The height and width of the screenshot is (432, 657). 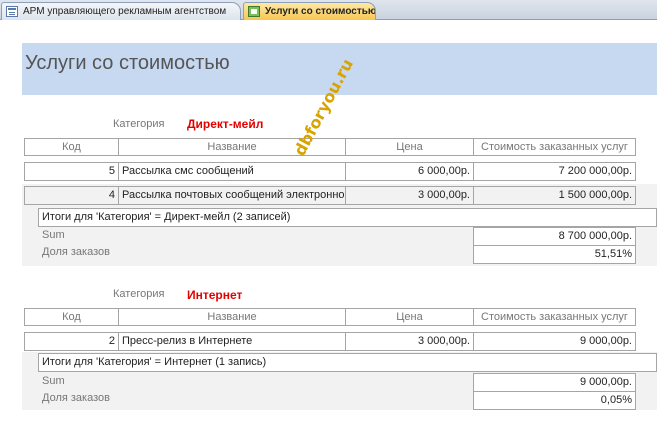 What do you see at coordinates (71, 195) in the screenshot?
I see `cell-code: 4` at bounding box center [71, 195].